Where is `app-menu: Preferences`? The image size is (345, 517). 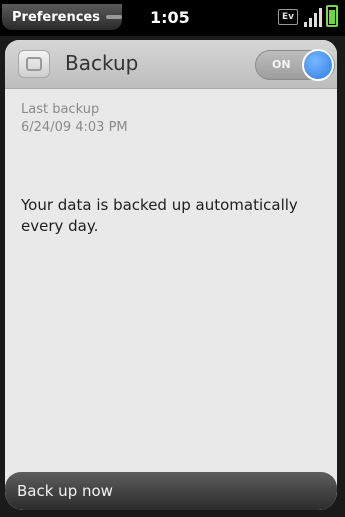
app-menu: Preferences is located at coordinates (62, 17).